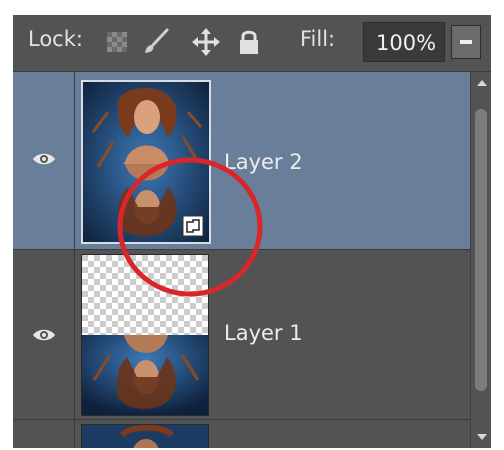  I want to click on layers-toolbar: Lock: Fill: 100%, so click(252, 43).